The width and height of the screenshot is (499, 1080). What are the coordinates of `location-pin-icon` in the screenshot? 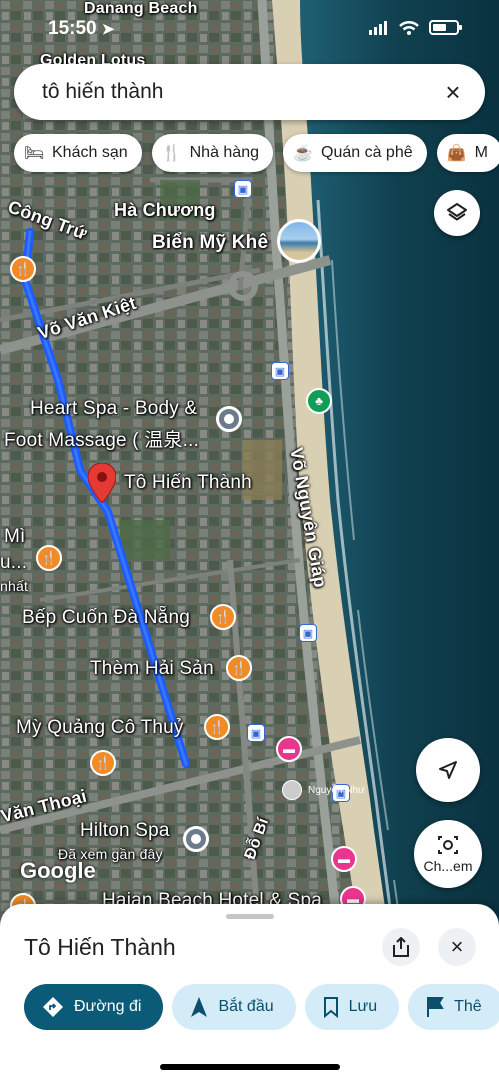 It's located at (102, 483).